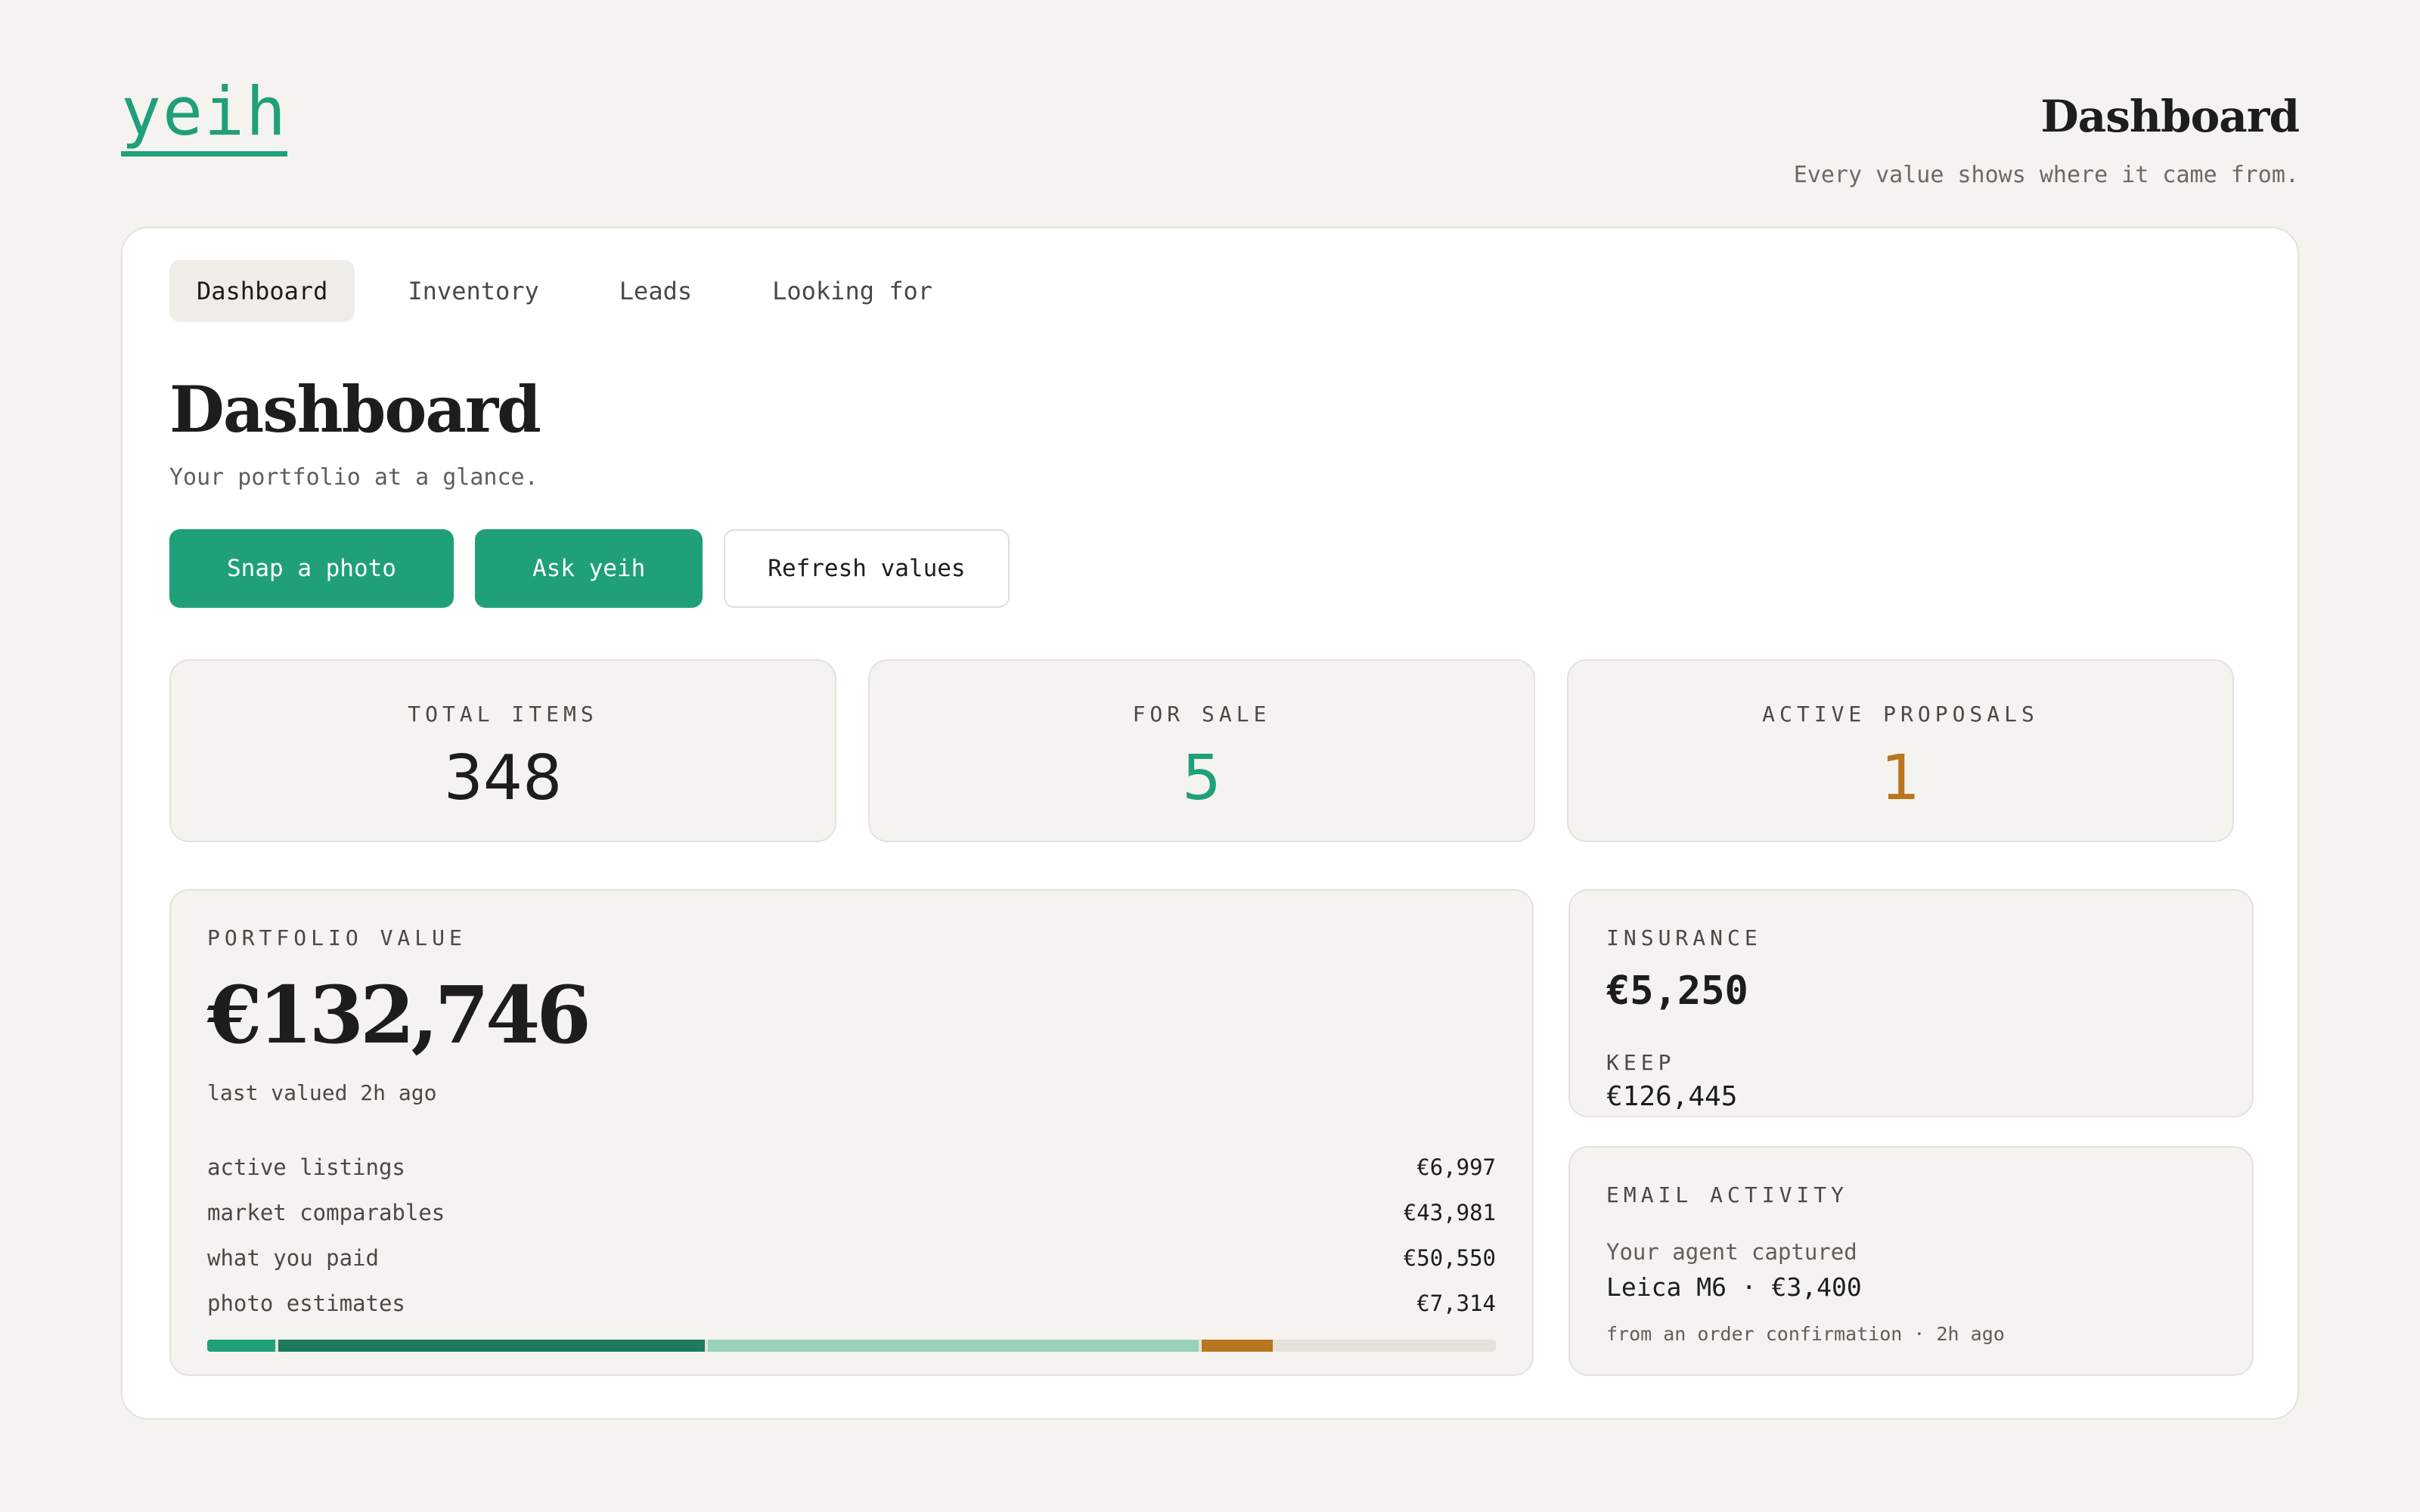 Image resolution: width=2420 pixels, height=1512 pixels. What do you see at coordinates (1677, 991) in the screenshot?
I see `insurance-value: €5,250` at bounding box center [1677, 991].